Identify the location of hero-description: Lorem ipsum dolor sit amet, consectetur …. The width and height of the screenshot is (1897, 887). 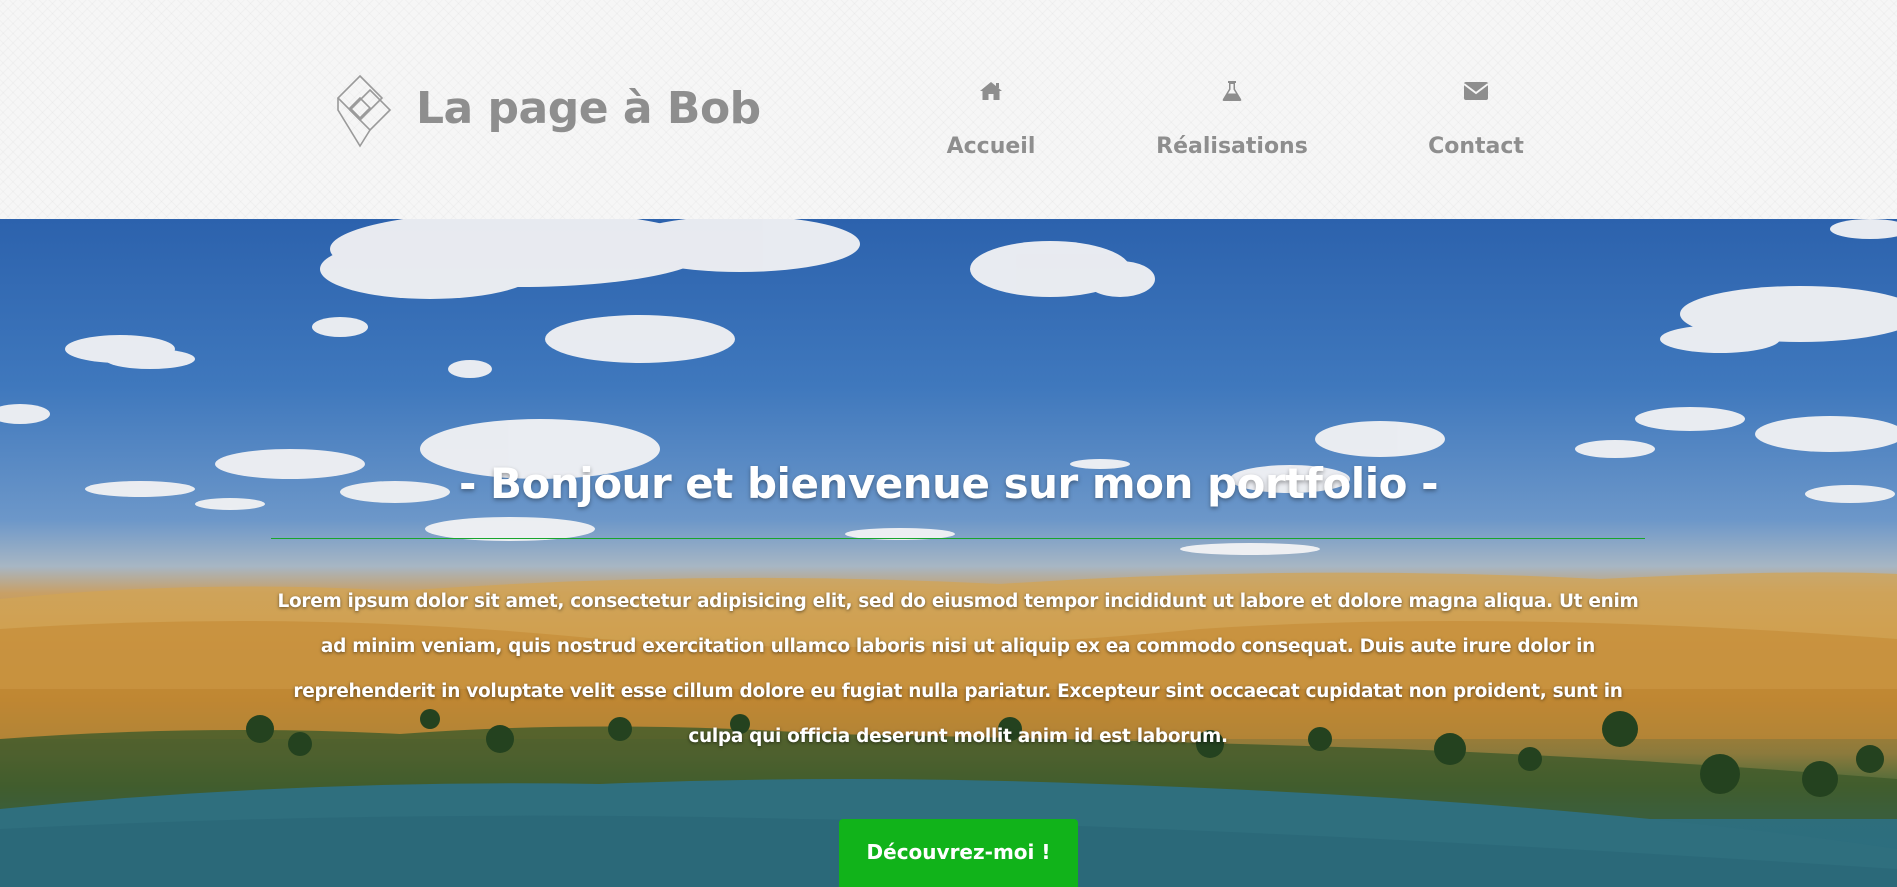
(958, 669).